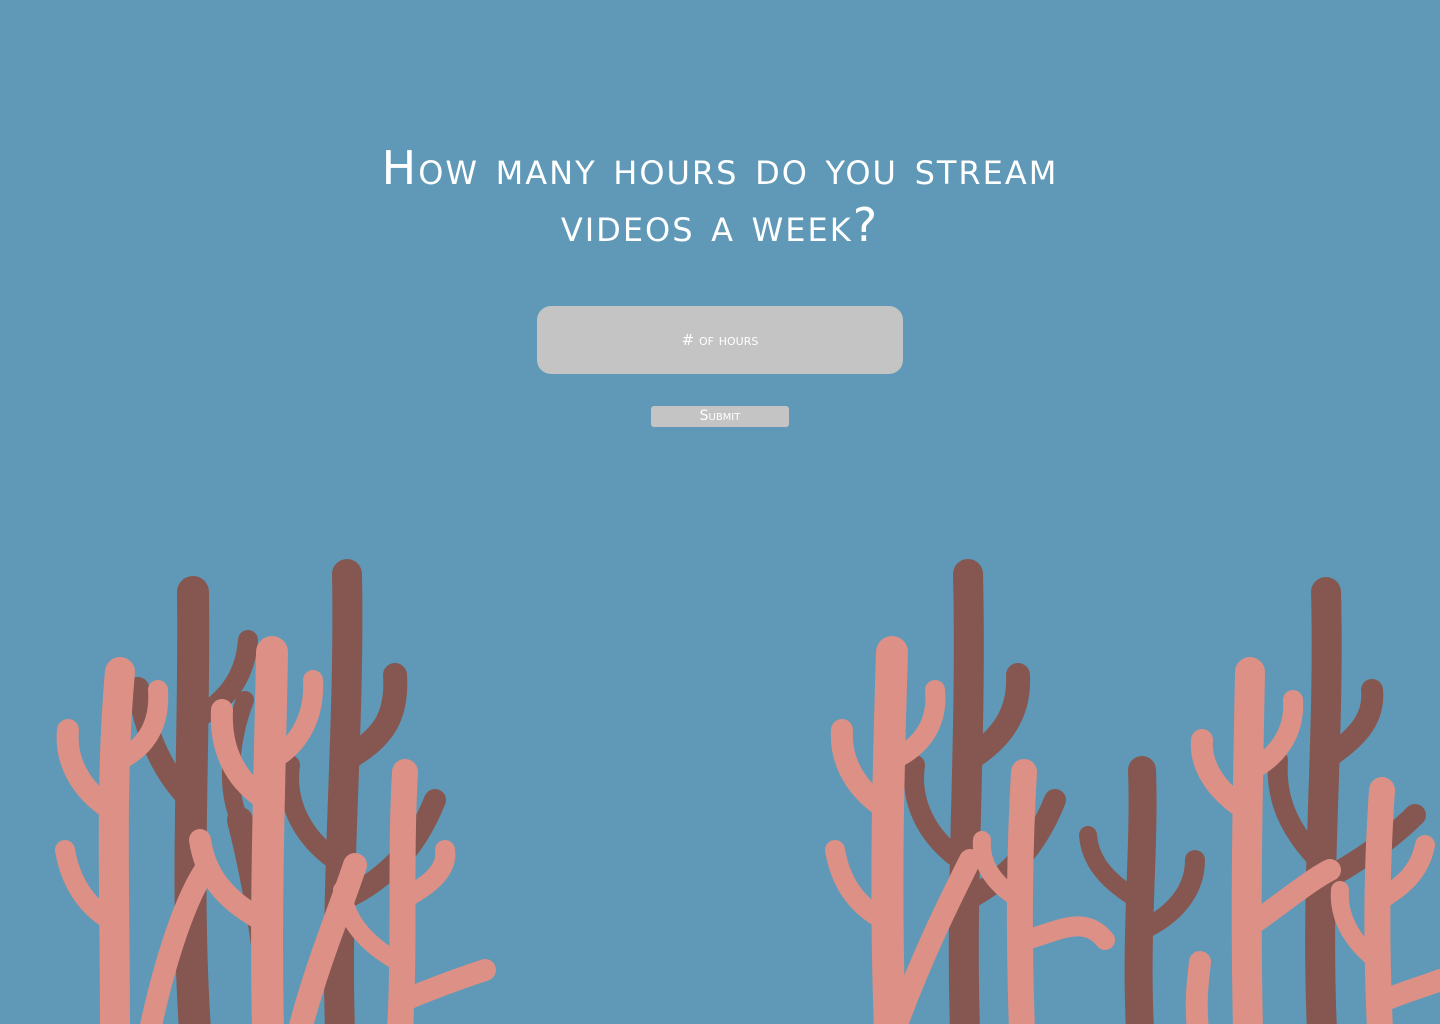 The image size is (1440, 1024). I want to click on coral-left-light, so click(275, 830).